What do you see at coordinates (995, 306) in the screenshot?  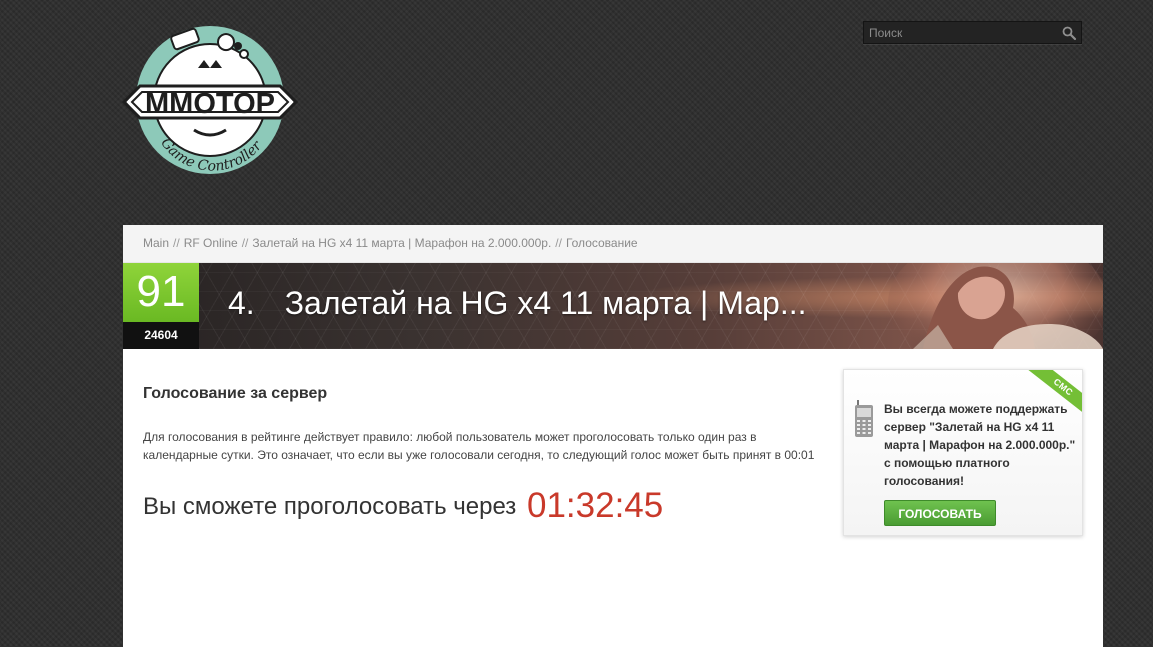 I see `banner-character-art` at bounding box center [995, 306].